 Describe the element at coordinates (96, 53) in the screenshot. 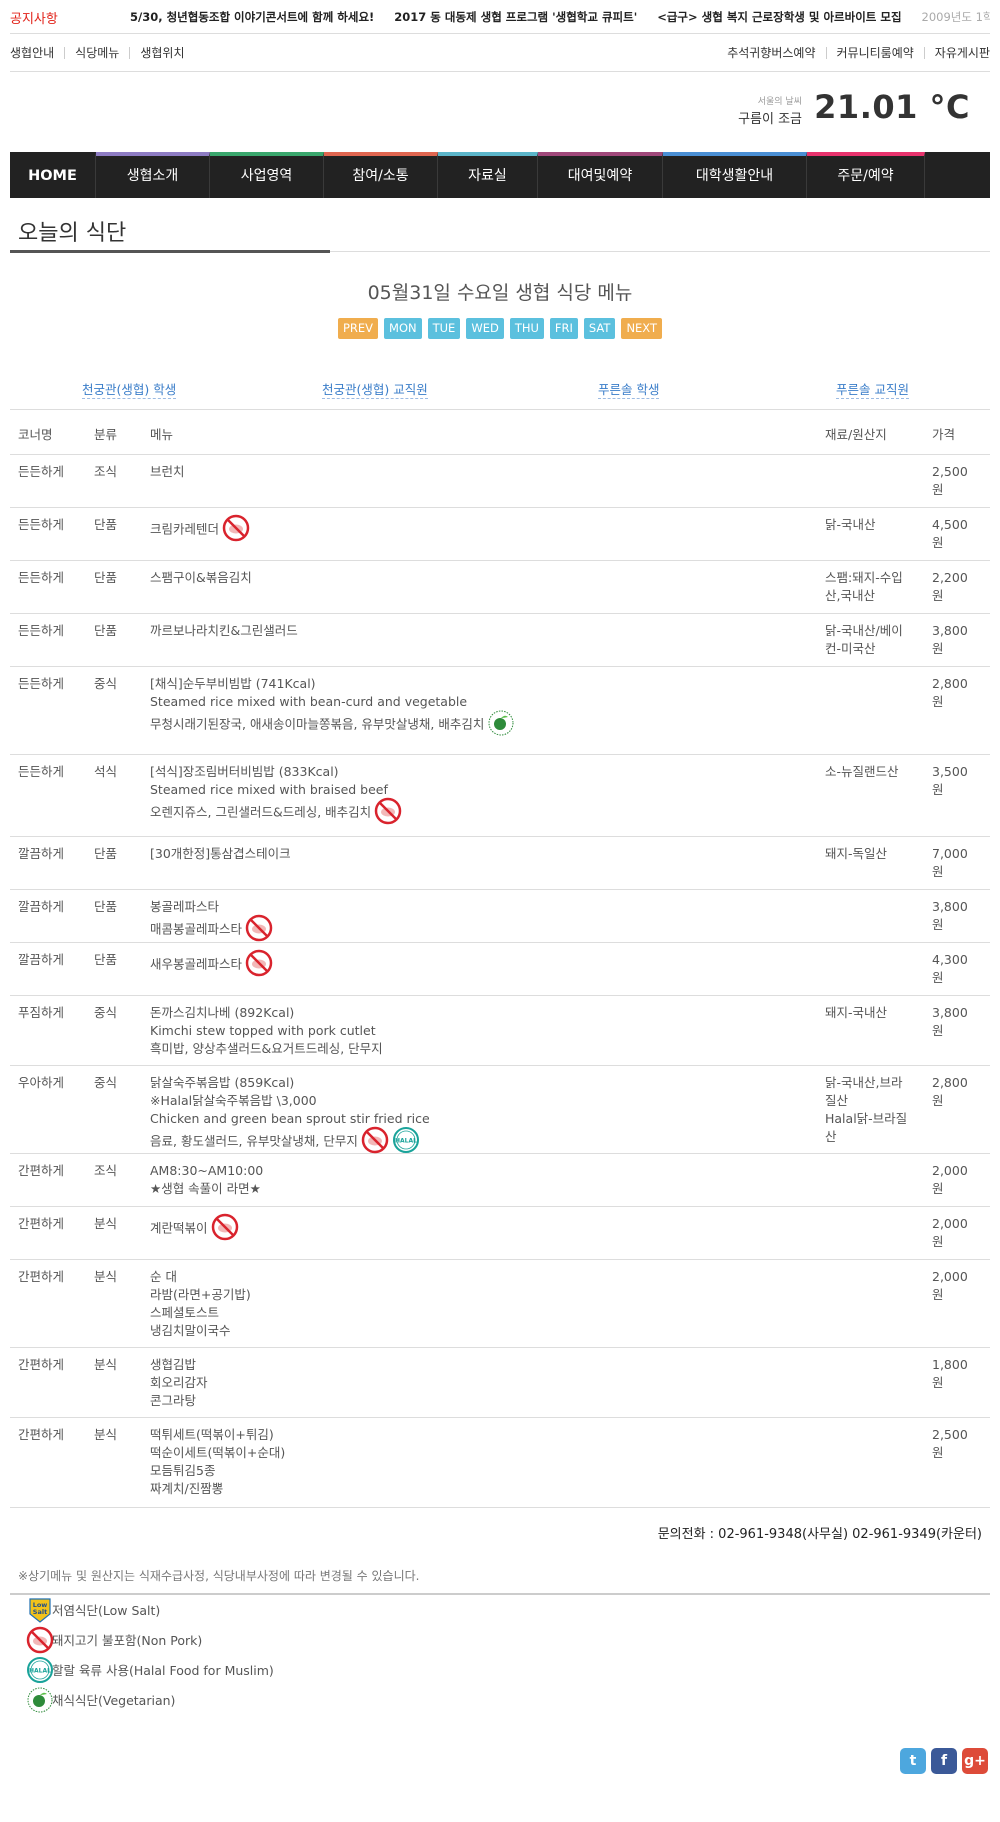

I see `utility-link: 식당메뉴` at that location.